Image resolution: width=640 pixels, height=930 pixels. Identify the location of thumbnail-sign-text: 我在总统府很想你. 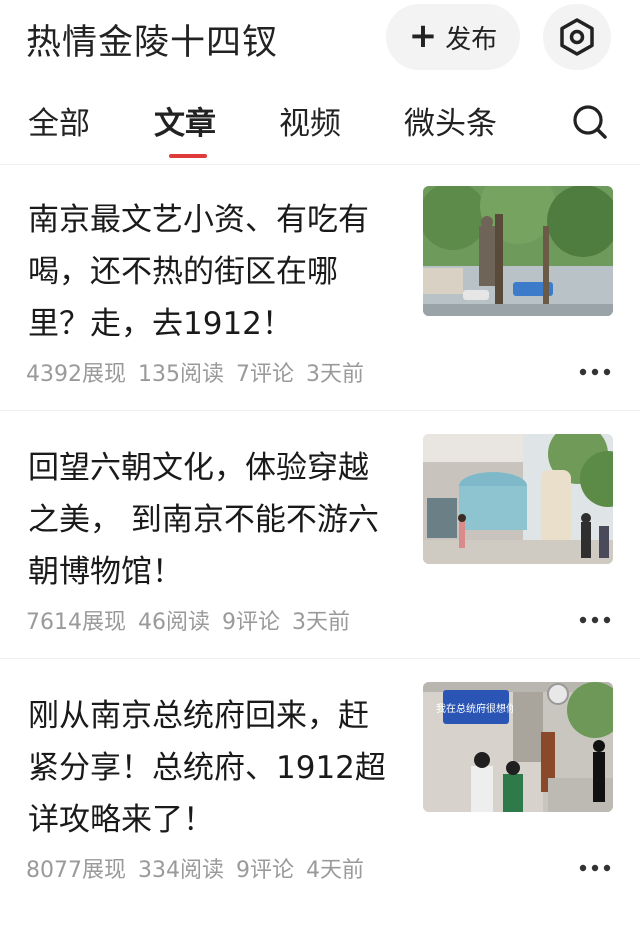
(476, 708).